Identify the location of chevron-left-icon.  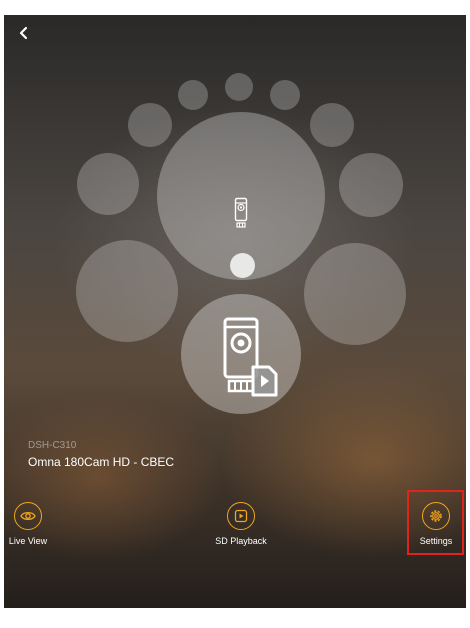
(23, 33).